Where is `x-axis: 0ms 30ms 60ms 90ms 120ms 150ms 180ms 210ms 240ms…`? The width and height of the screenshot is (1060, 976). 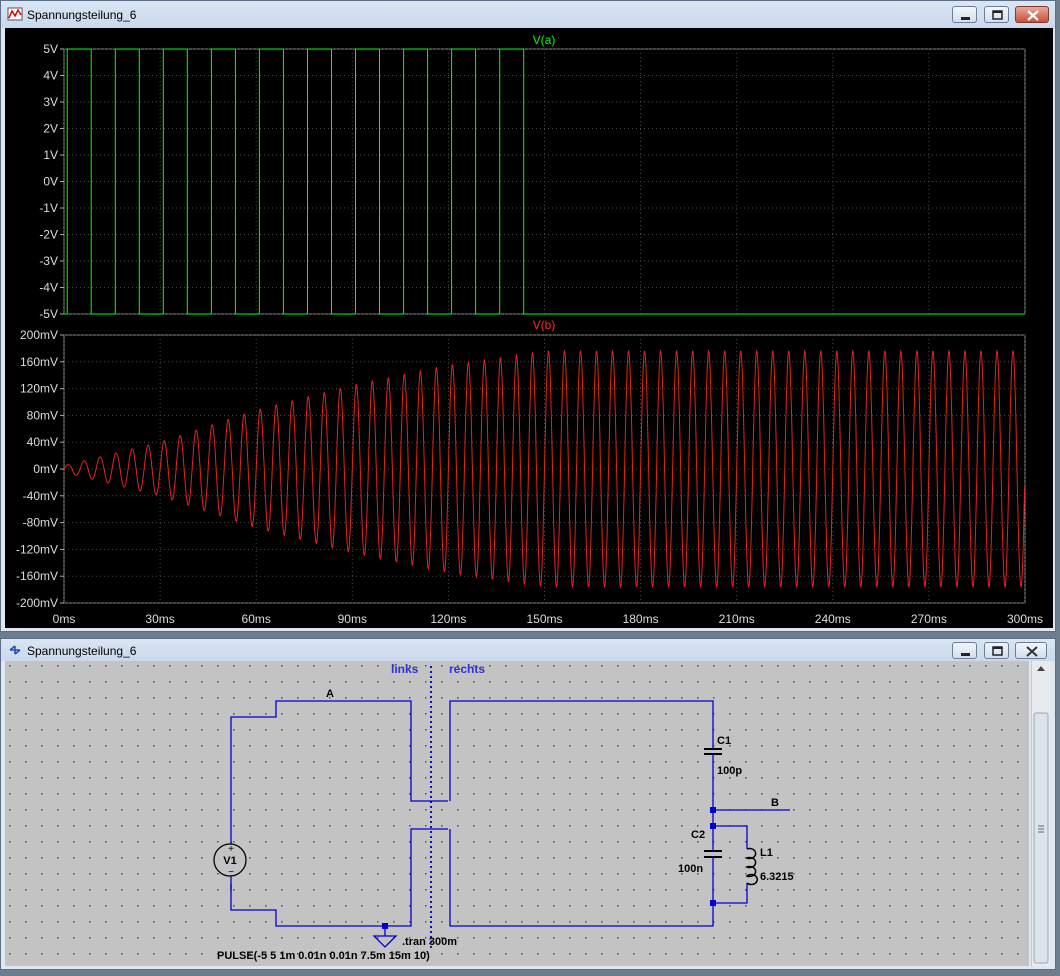
x-axis: 0ms 30ms 60ms 90ms 120ms 150ms 180ms 210ms 240ms… is located at coordinates (548, 619).